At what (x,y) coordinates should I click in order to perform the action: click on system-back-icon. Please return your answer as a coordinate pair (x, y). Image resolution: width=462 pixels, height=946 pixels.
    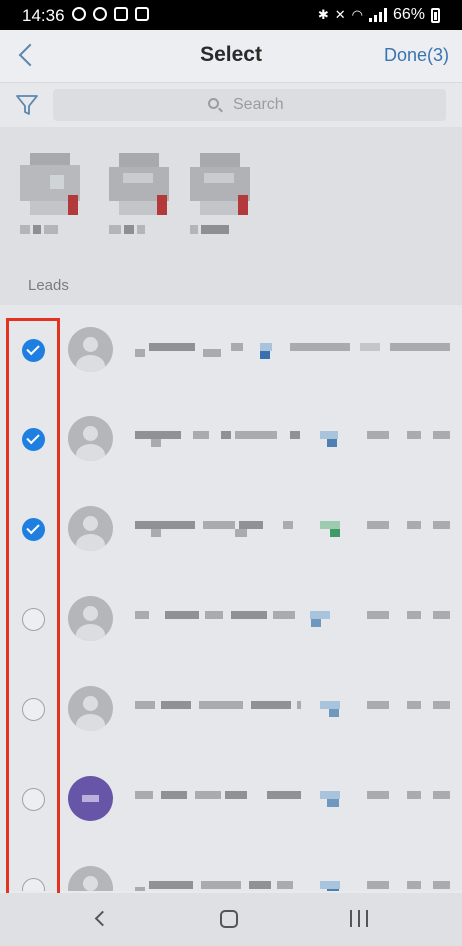
    Looking at the image, I should click on (100, 918).